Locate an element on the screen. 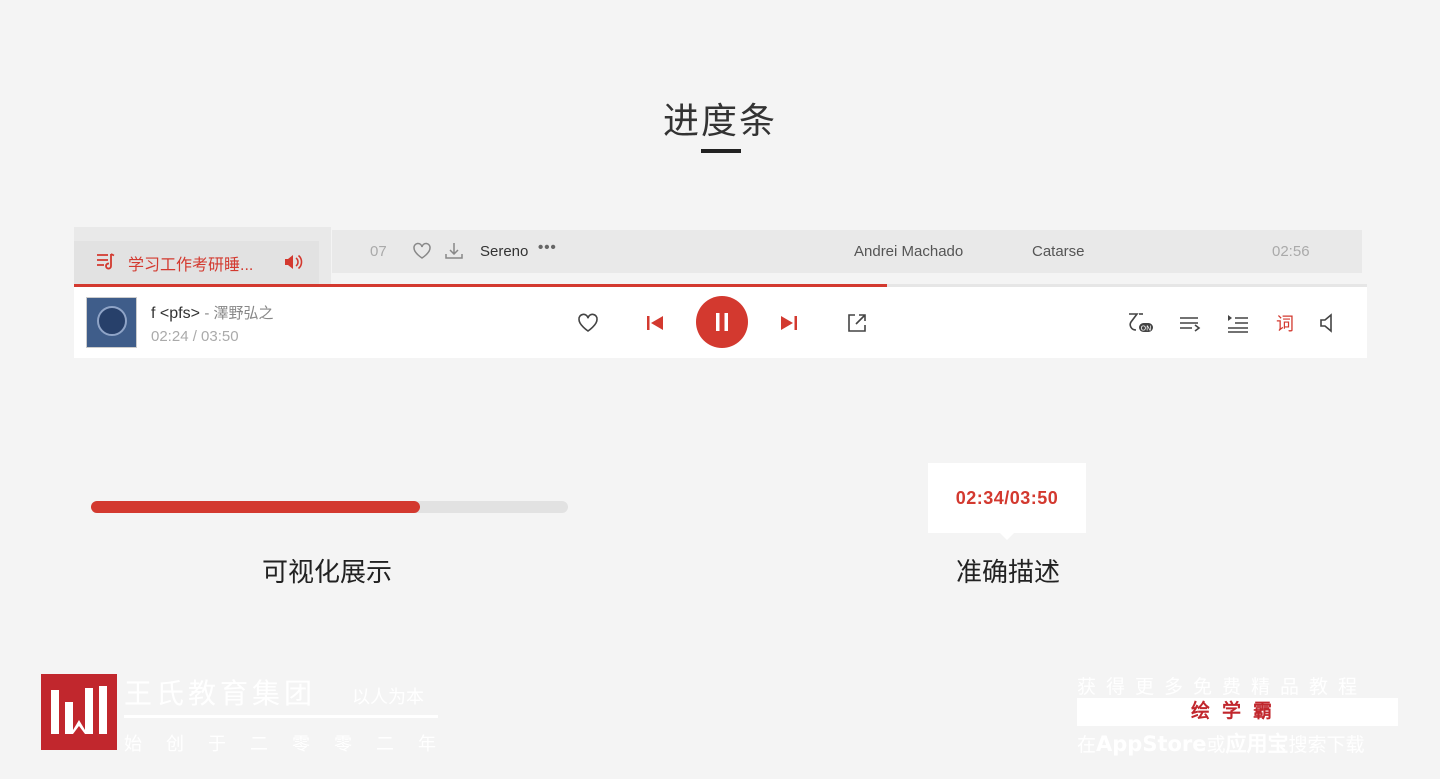  track-title: Sereno is located at coordinates (504, 251).